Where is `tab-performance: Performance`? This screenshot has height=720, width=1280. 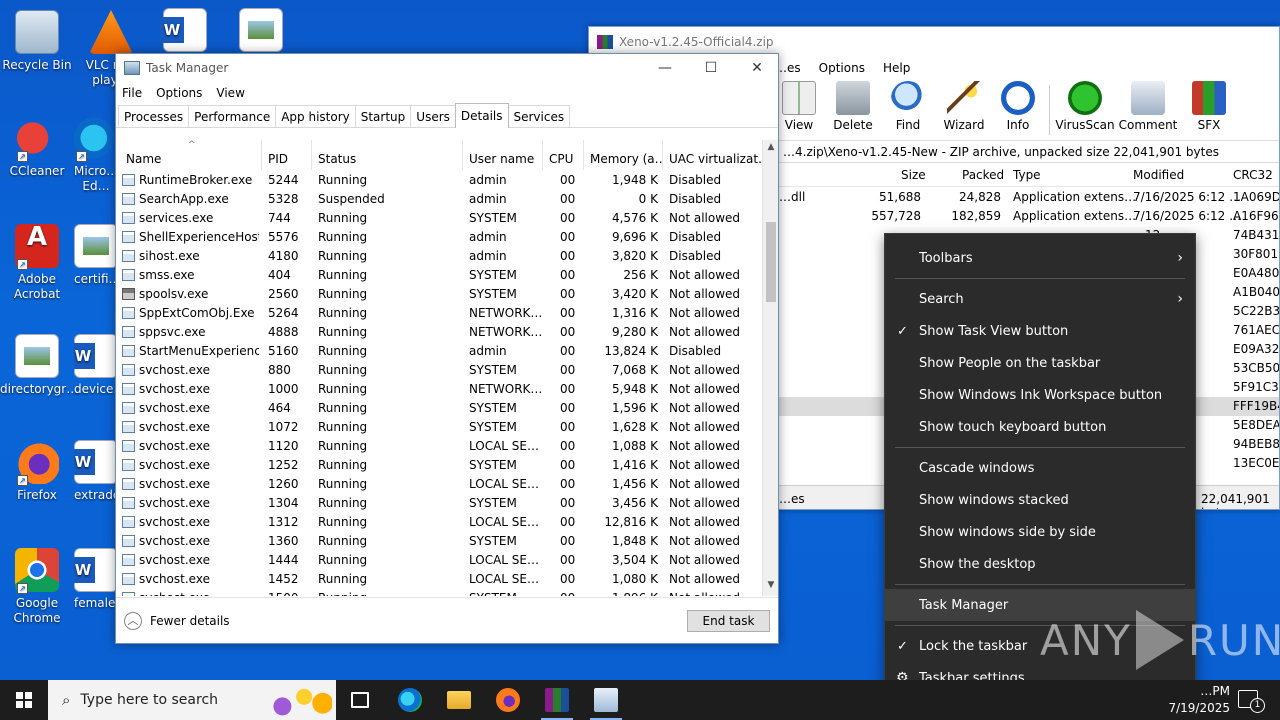
tab-performance: Performance is located at coordinates (232, 116).